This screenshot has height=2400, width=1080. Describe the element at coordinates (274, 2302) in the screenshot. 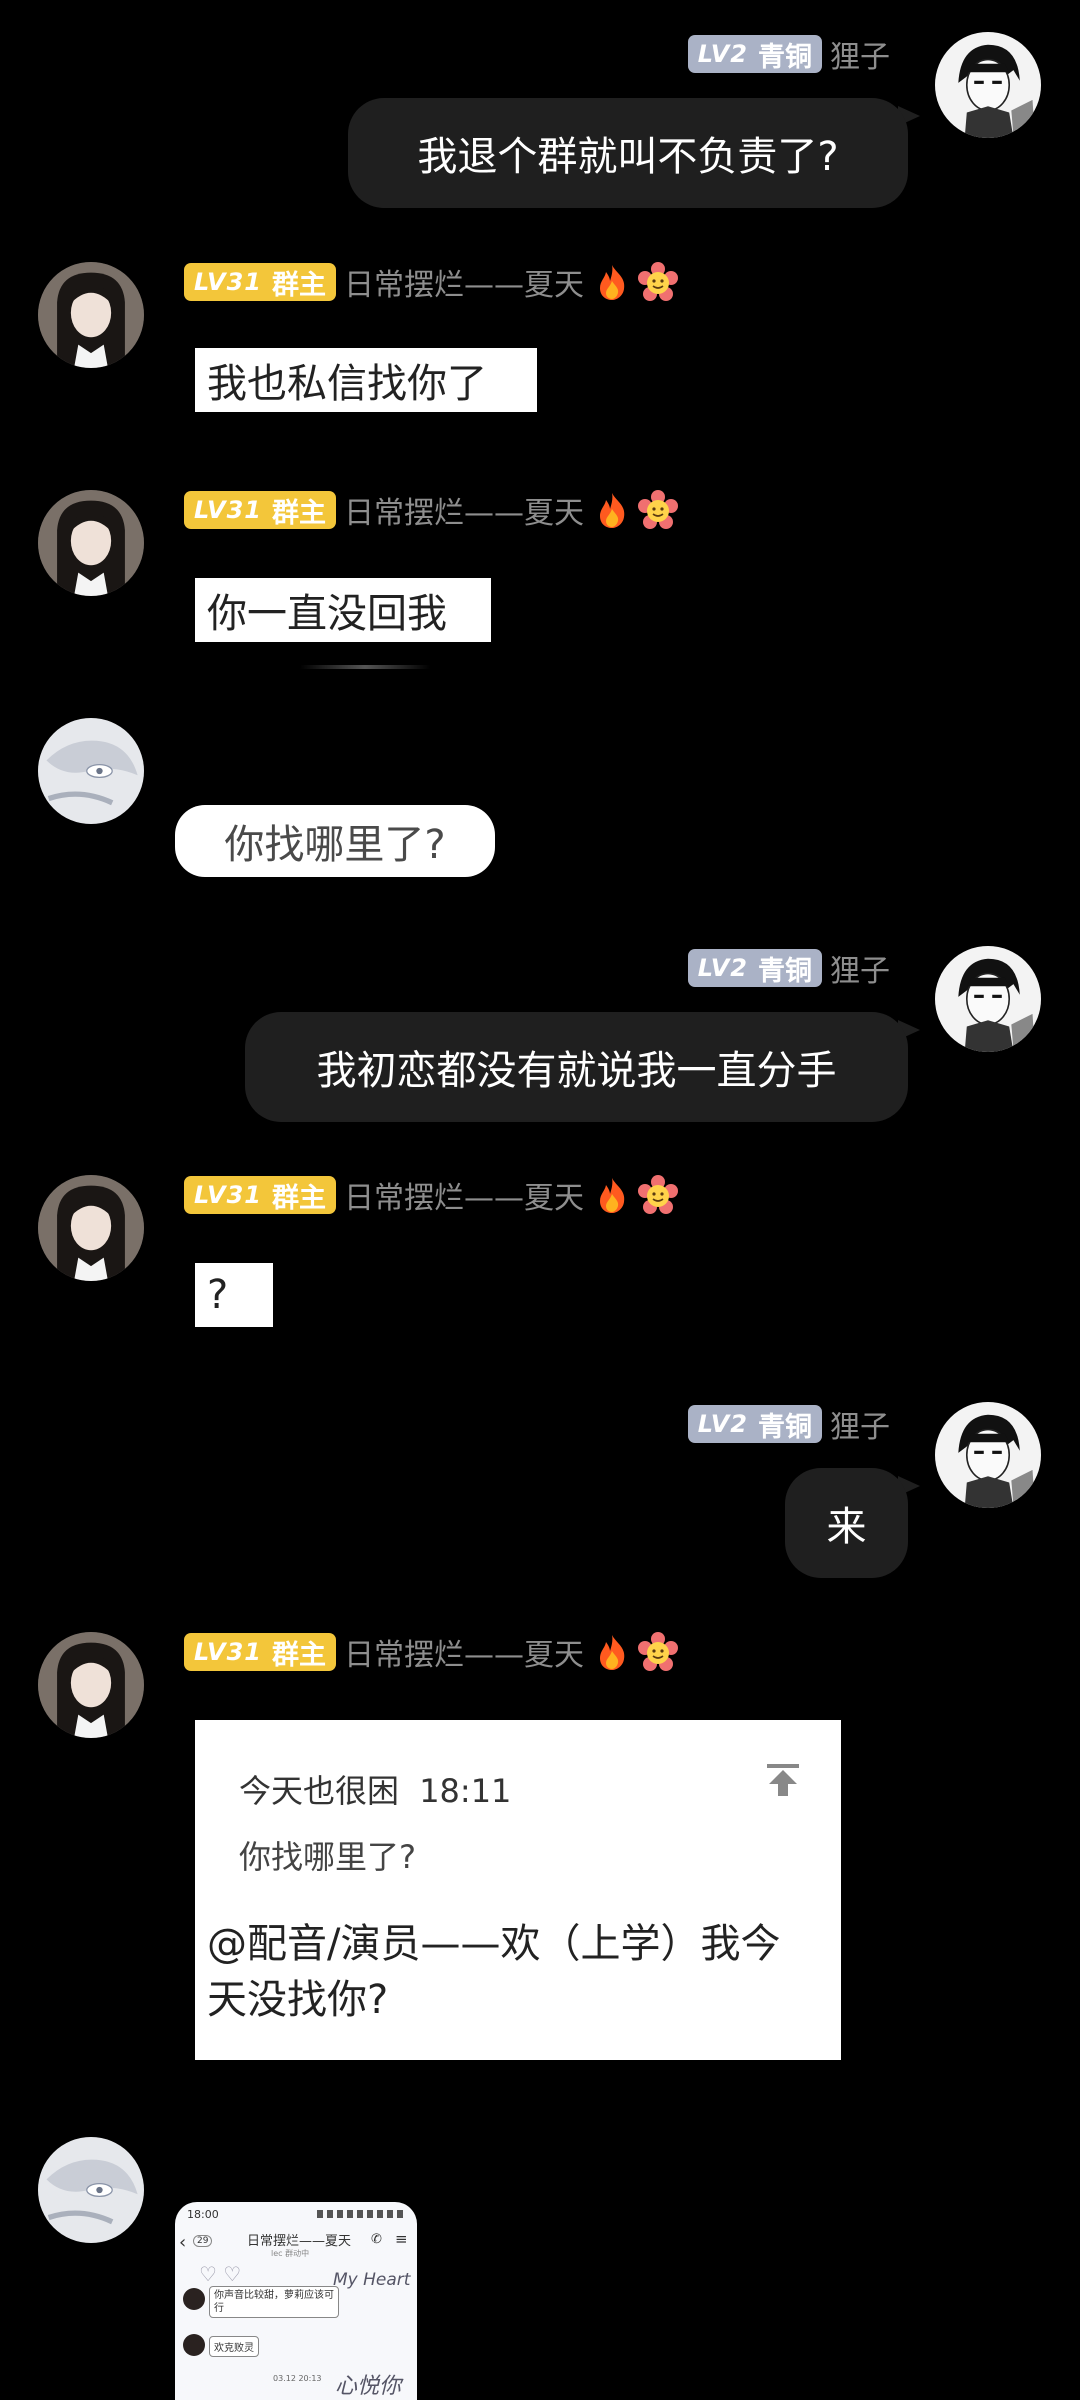

I see `thumb-bubble-1: 你声音比较甜，萝莉应该可行` at that location.